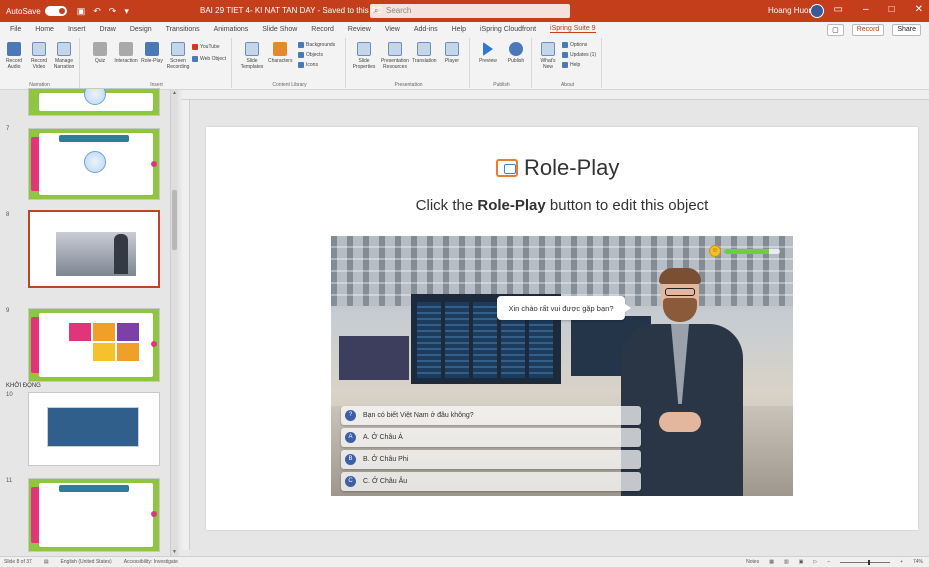 This screenshot has width=929, height=567. What do you see at coordinates (918, 562) in the screenshot?
I see `zoom-level: 74%` at bounding box center [918, 562].